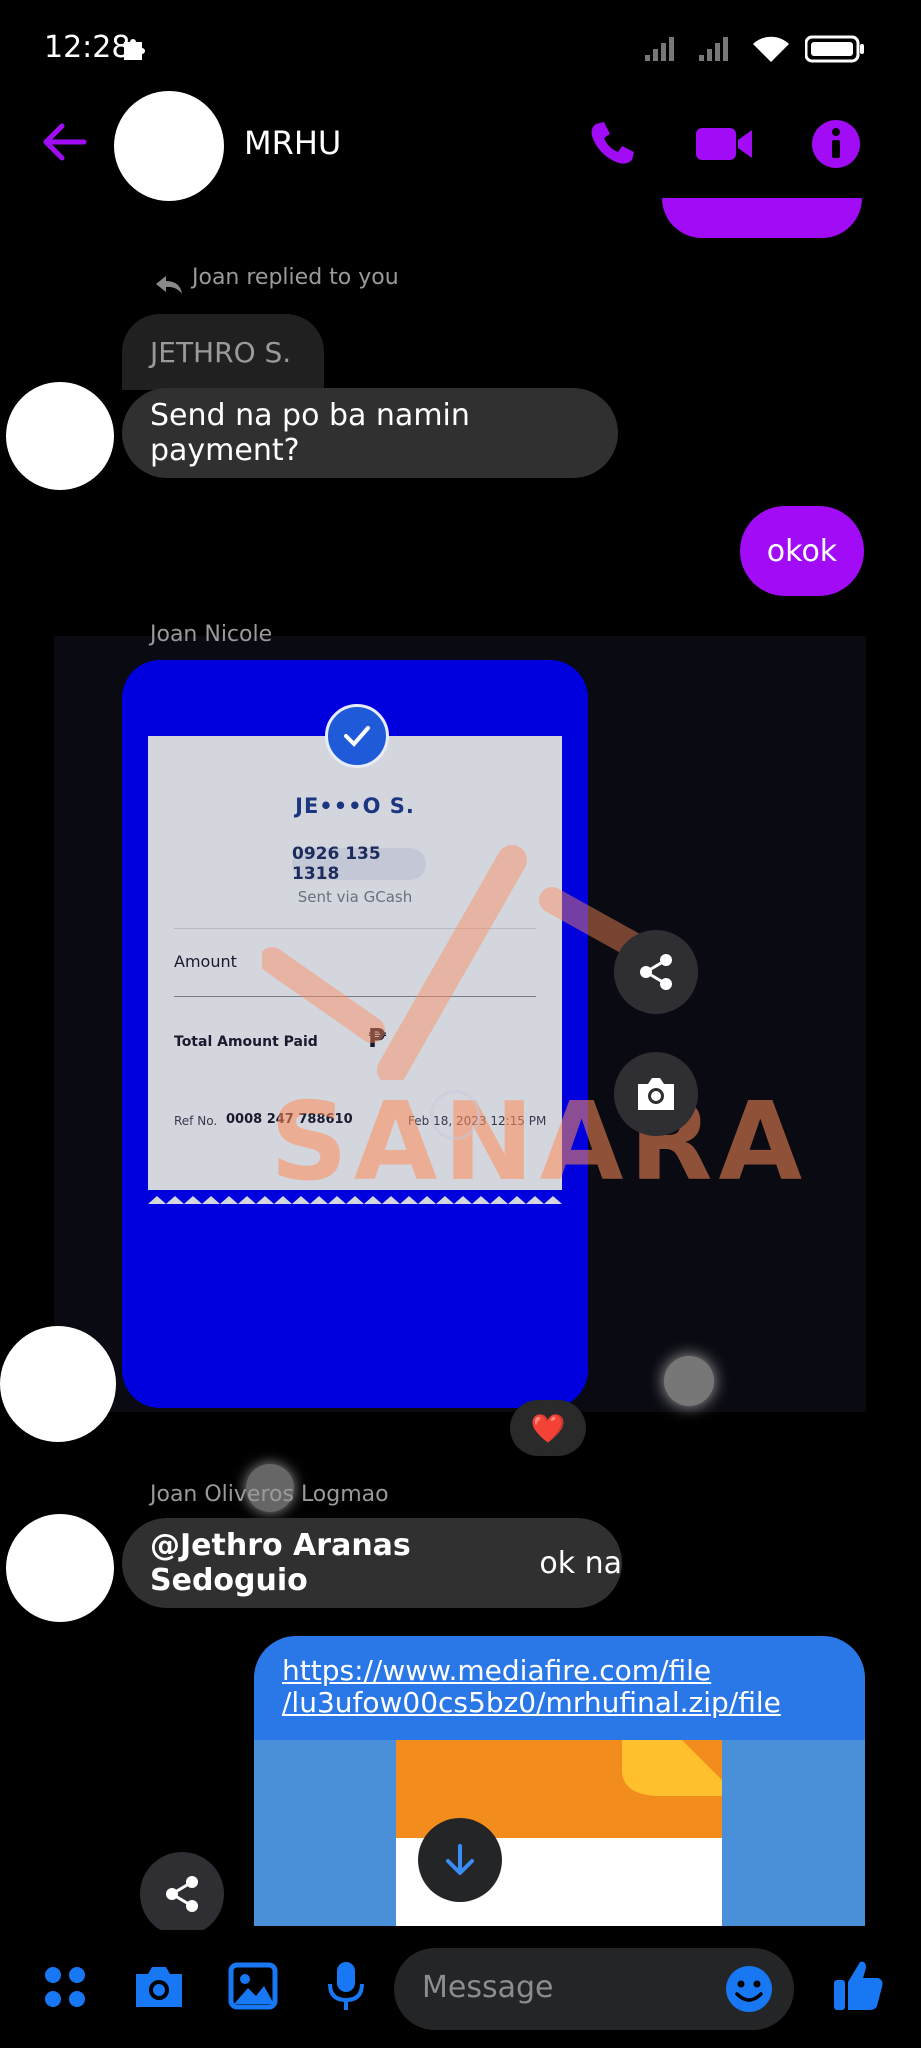 Image resolution: width=921 pixels, height=2048 pixels. I want to click on back-arrow-icon, so click(64, 142).